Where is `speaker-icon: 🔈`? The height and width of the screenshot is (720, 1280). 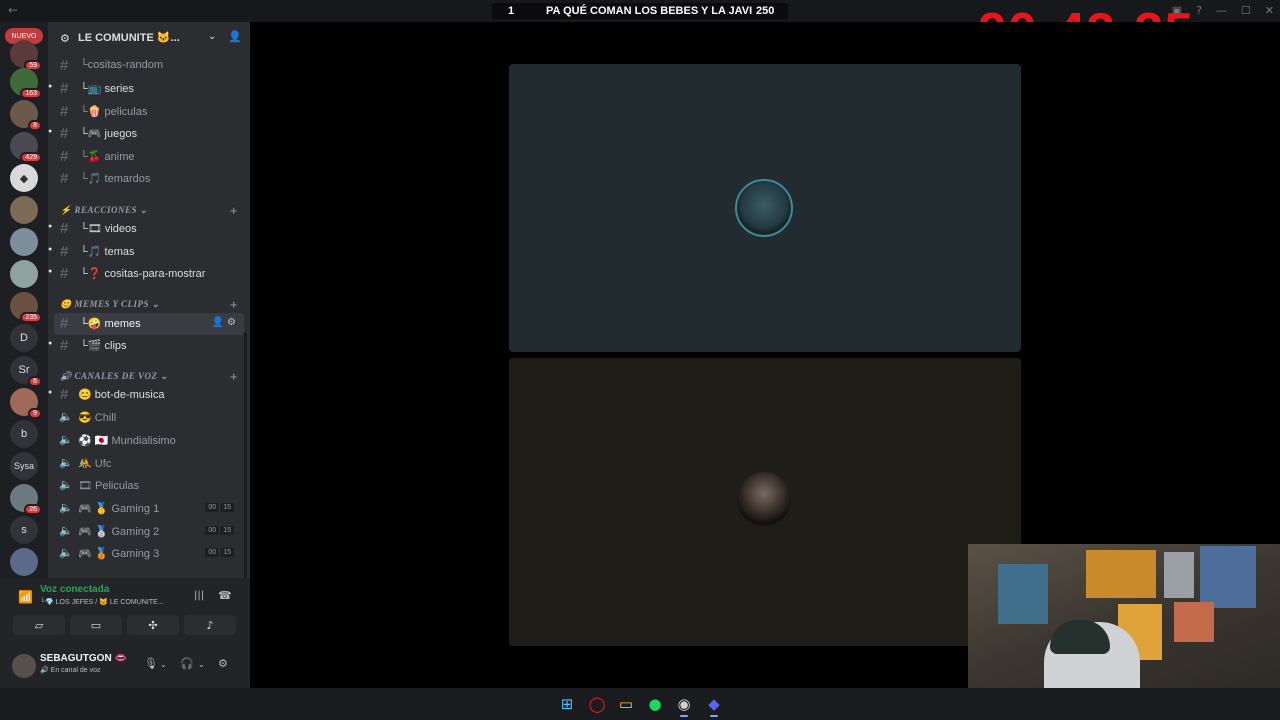
speaker-icon: 🔈 is located at coordinates (66, 440).